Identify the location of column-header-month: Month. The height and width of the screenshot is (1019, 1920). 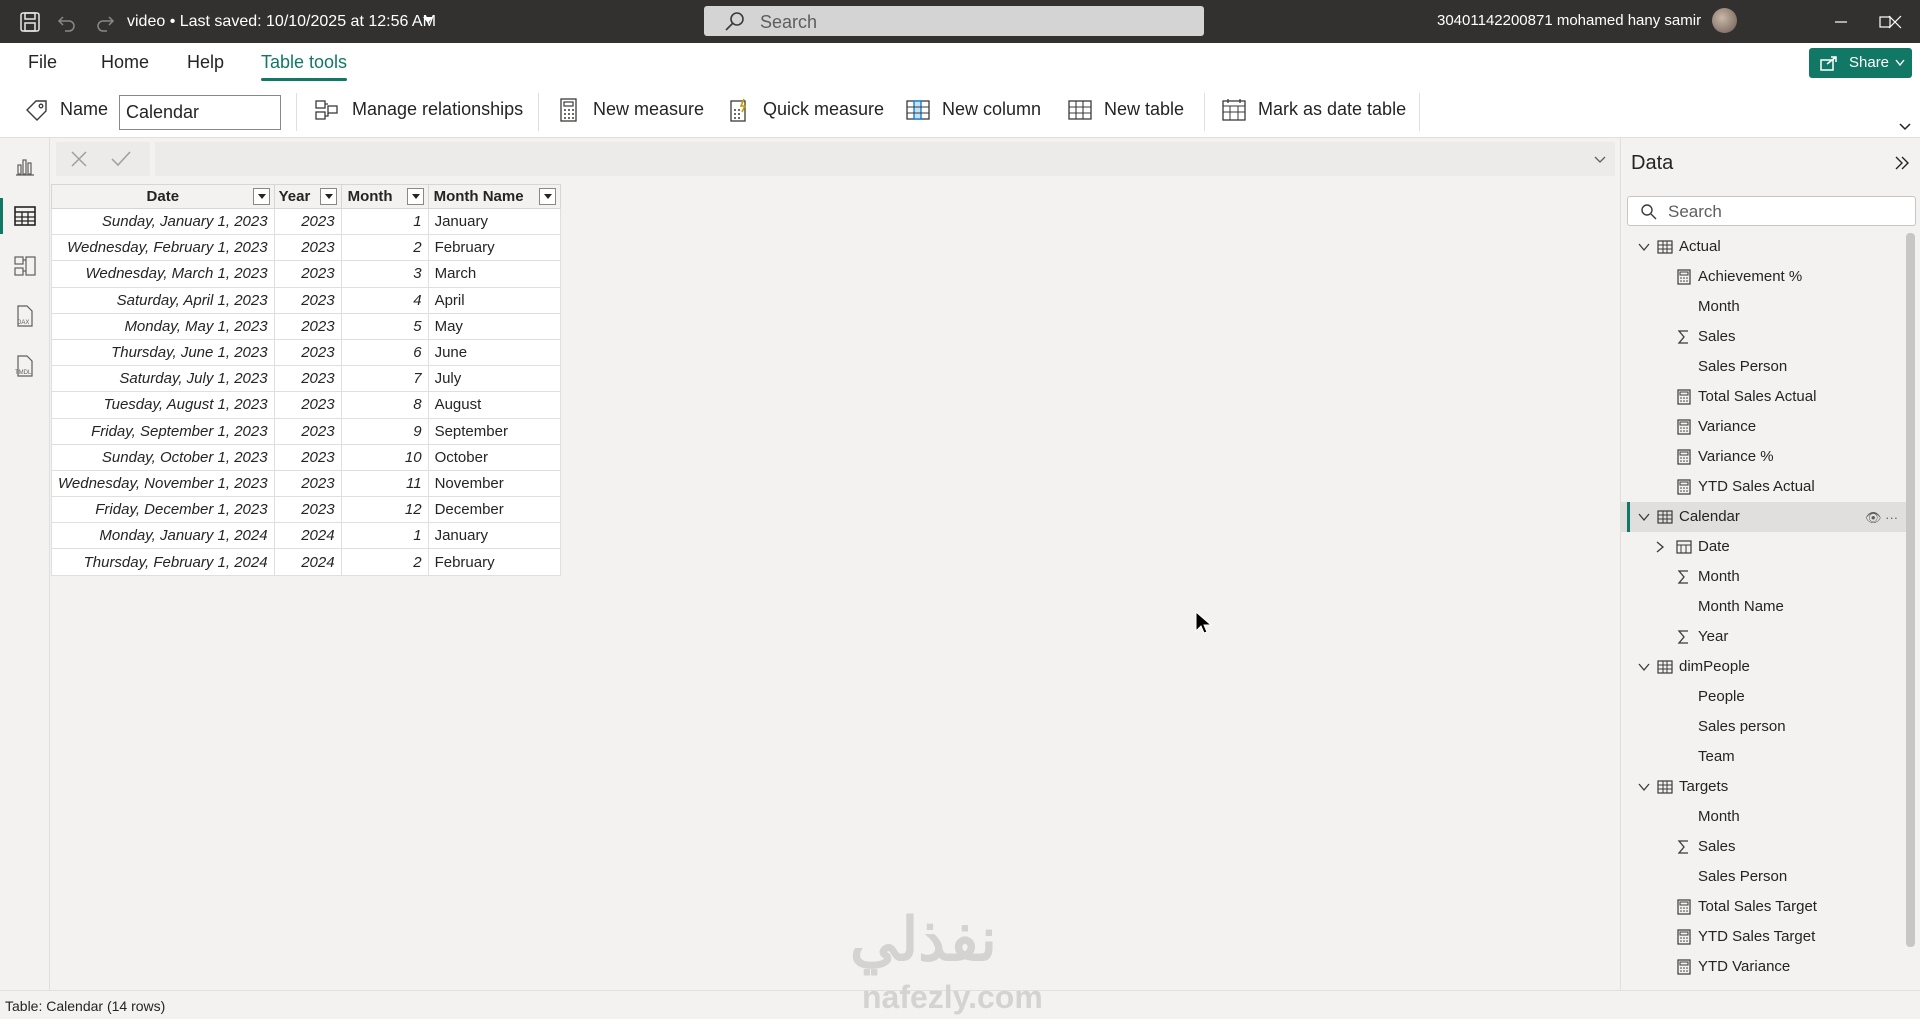
(384, 196).